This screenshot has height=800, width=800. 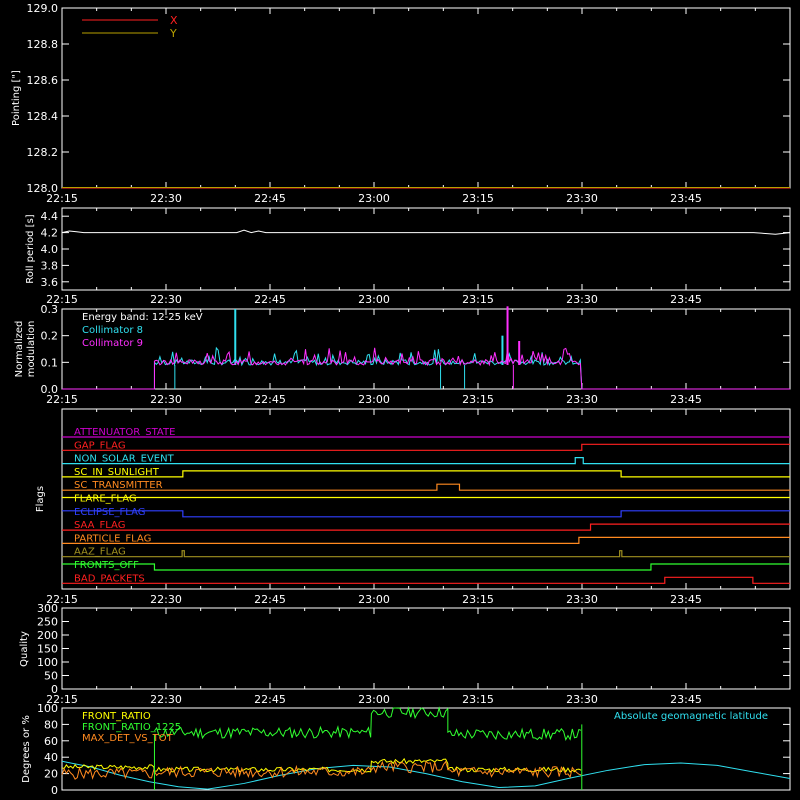 What do you see at coordinates (54, 790) in the screenshot?
I see `y-tick-label: 0` at bounding box center [54, 790].